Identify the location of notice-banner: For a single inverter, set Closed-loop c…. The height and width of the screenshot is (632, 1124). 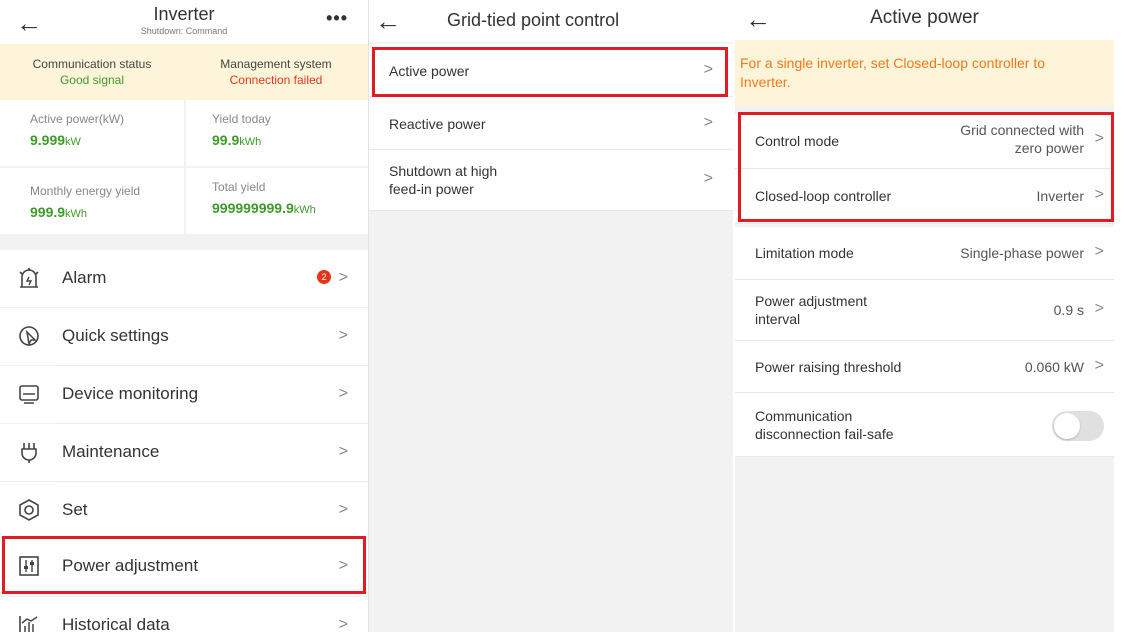
(924, 73).